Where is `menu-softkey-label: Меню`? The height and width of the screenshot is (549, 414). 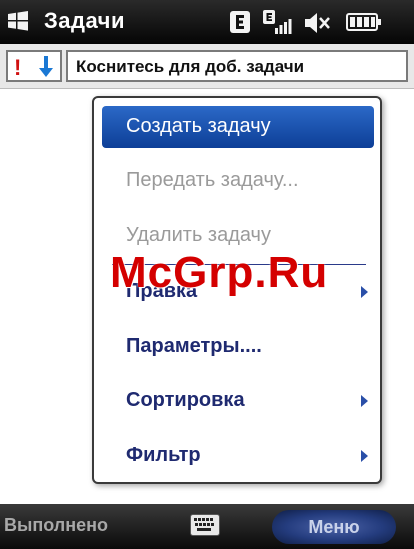
menu-softkey-label: Меню is located at coordinates (334, 527).